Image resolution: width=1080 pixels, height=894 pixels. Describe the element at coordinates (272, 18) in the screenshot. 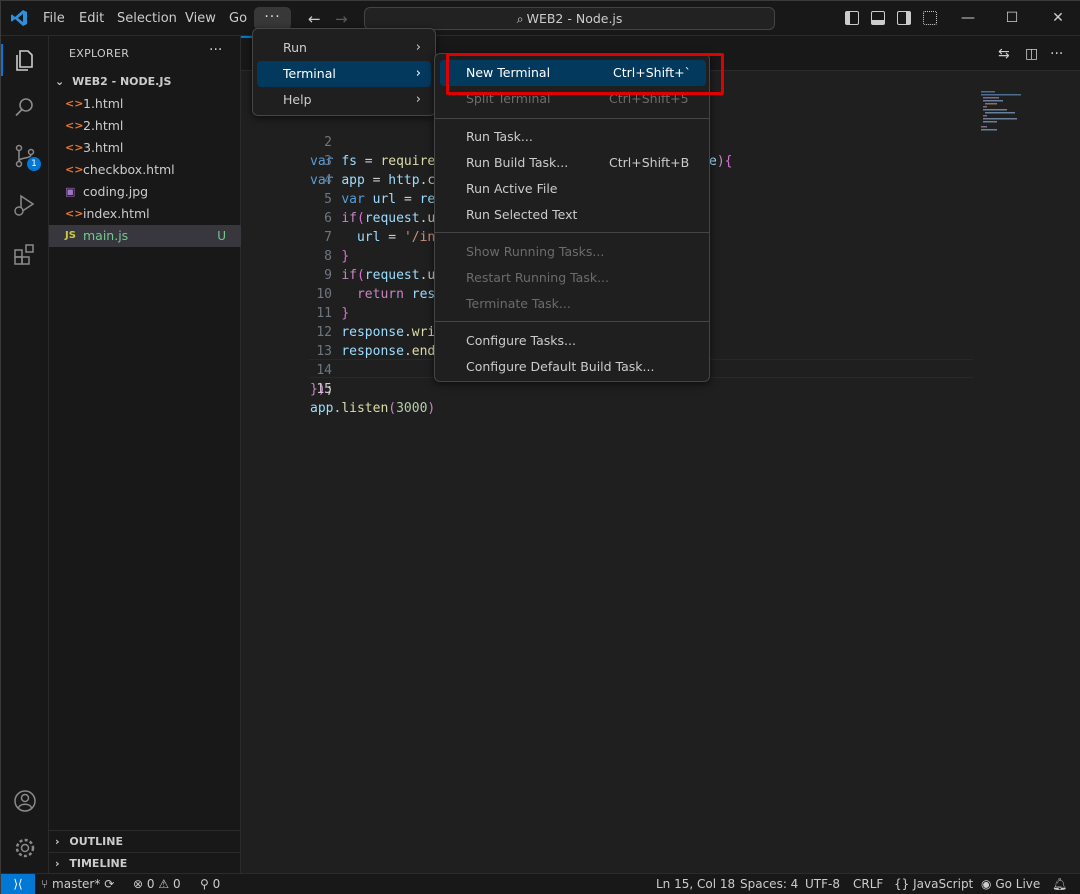

I see `more-menu-button: ···` at that location.